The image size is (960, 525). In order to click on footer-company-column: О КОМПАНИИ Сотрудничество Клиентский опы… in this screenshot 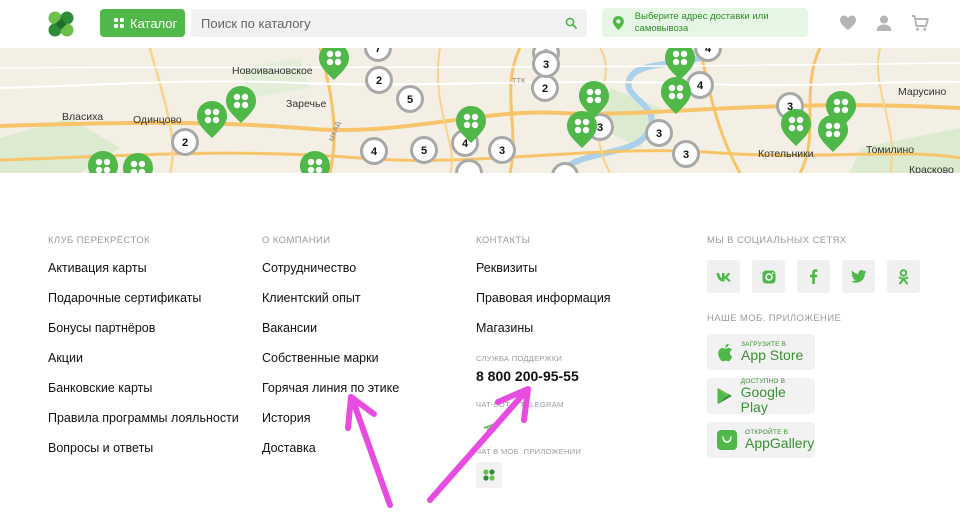, I will do `click(330, 352)`.